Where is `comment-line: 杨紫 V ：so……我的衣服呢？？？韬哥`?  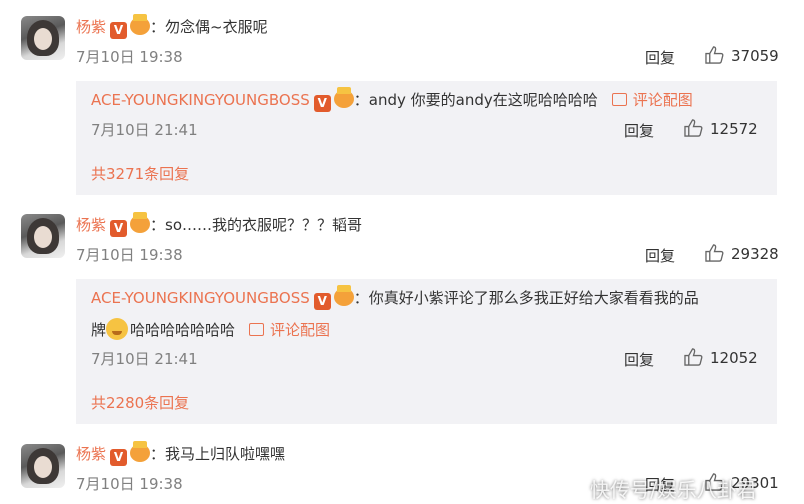
comment-line: 杨紫 V ：so……我的衣服呢？？？韬哥 is located at coordinates (219, 224).